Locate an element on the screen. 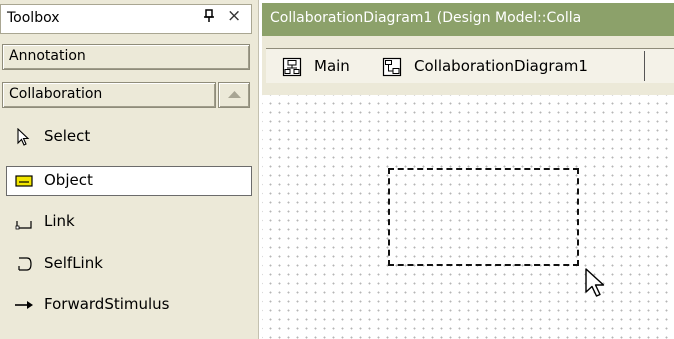 Image resolution: width=674 pixels, height=339 pixels. tool-forwardstimulus-label: ForwardStimulus is located at coordinates (107, 304).